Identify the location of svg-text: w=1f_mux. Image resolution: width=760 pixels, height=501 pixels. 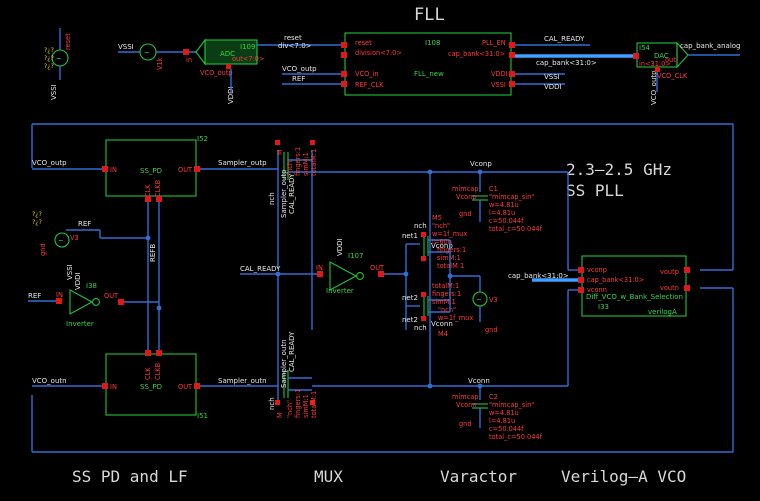
(449, 234).